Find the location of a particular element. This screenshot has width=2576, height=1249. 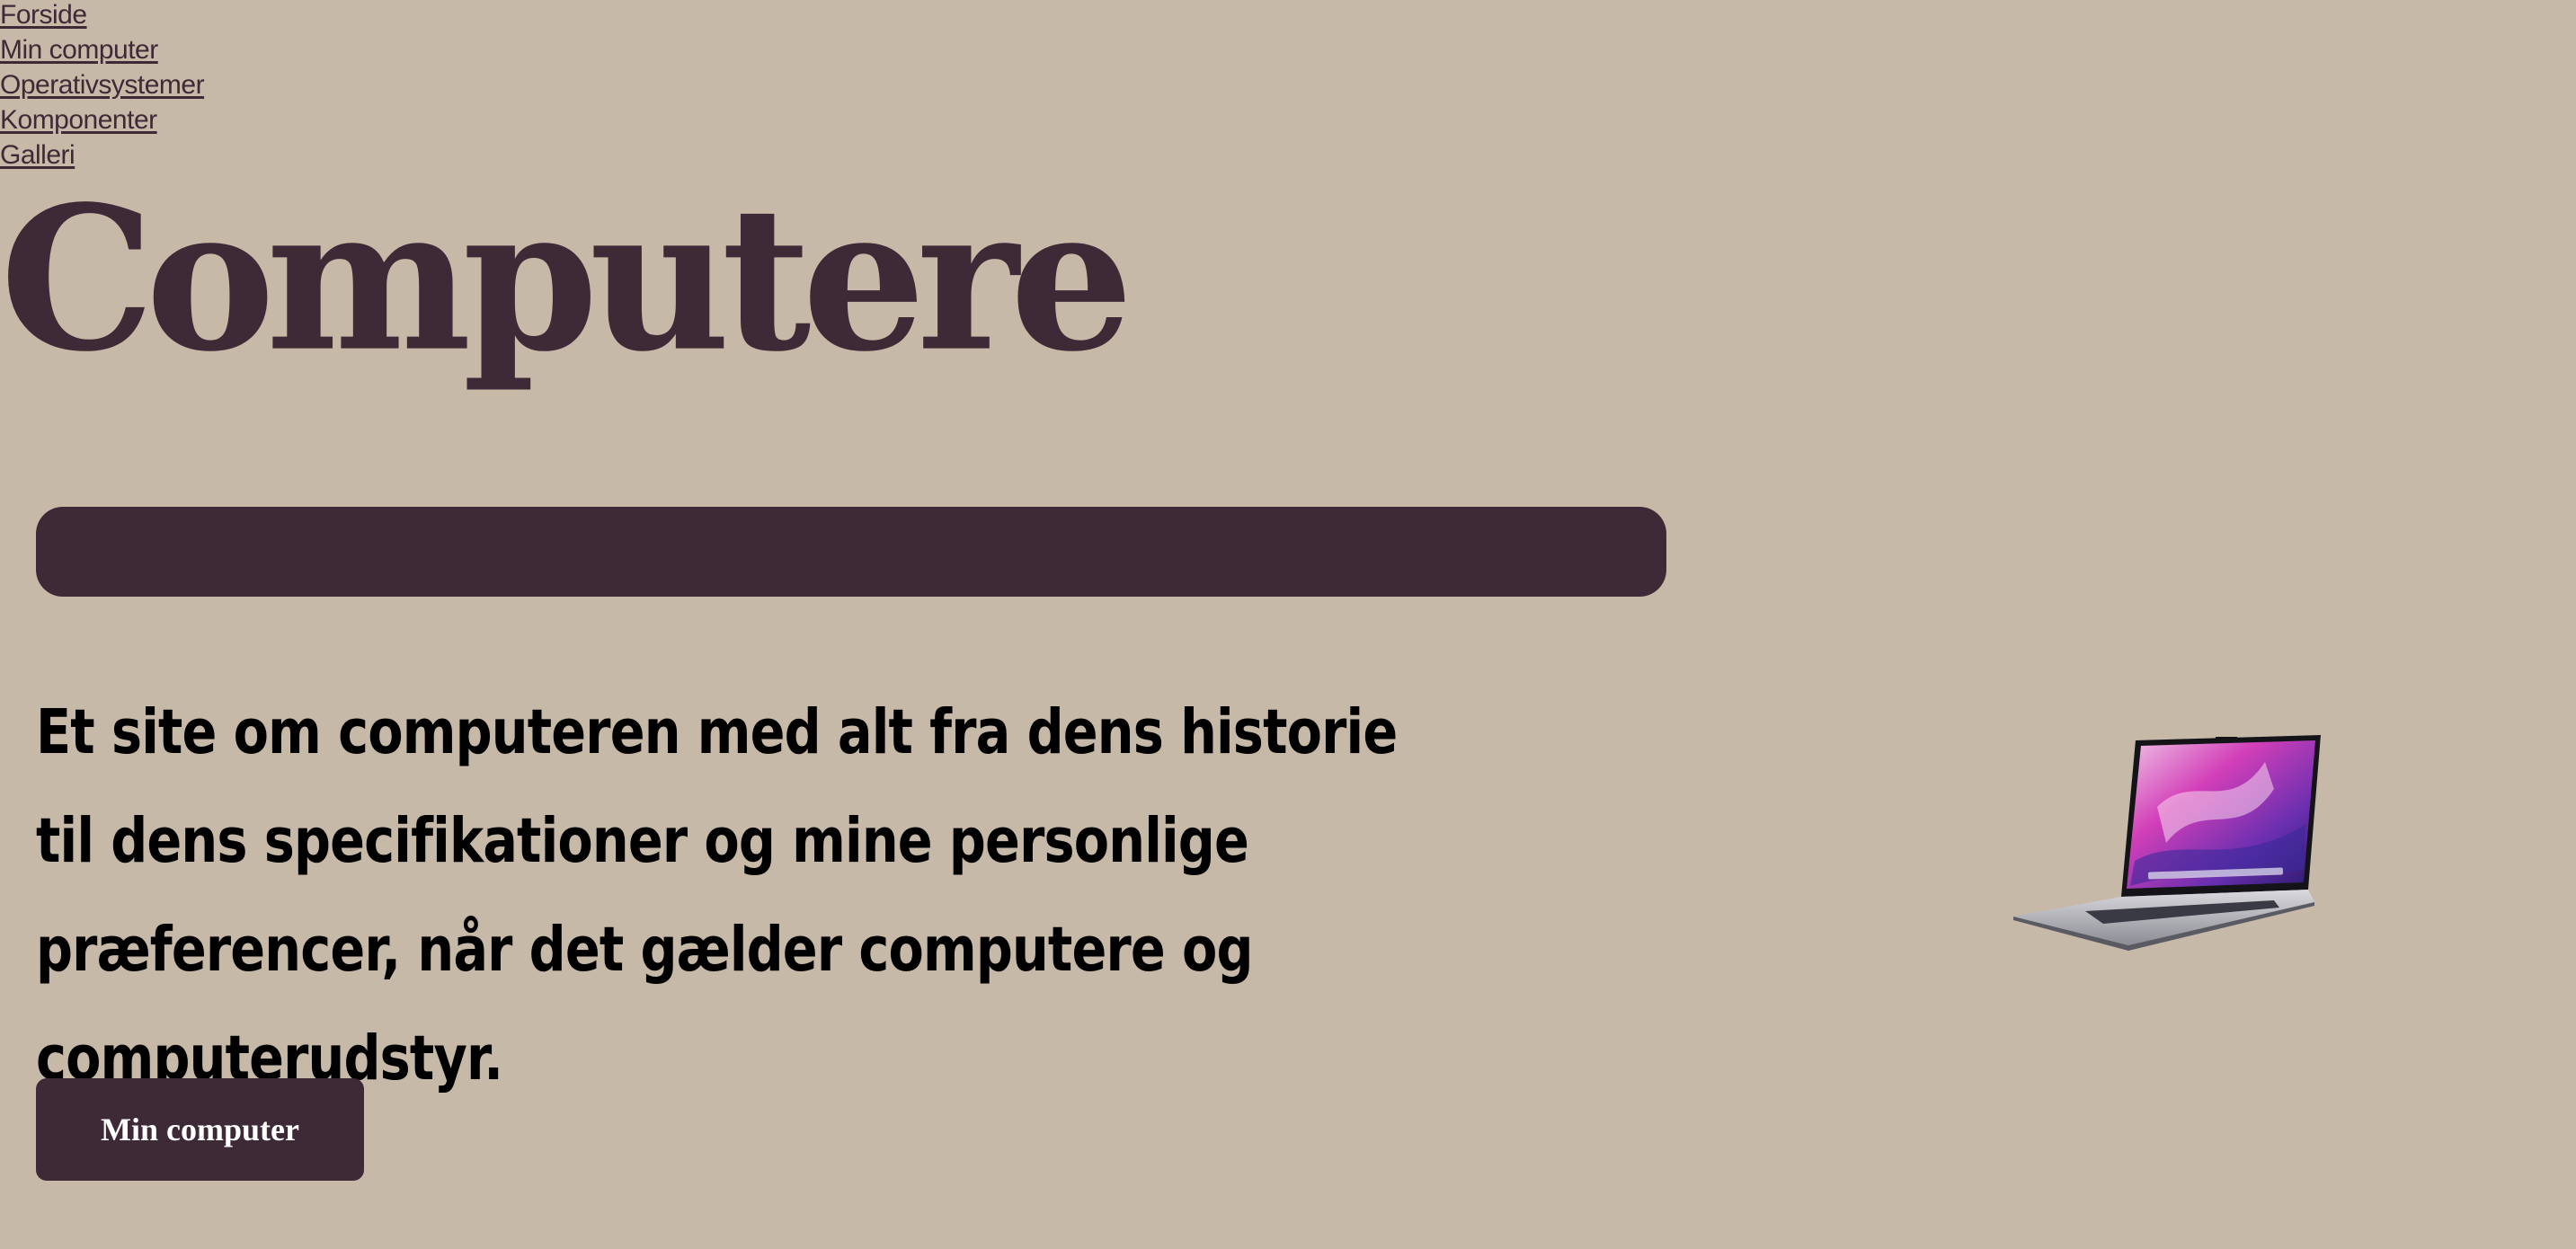

nav-link-min-computer: Min computer is located at coordinates (79, 50).